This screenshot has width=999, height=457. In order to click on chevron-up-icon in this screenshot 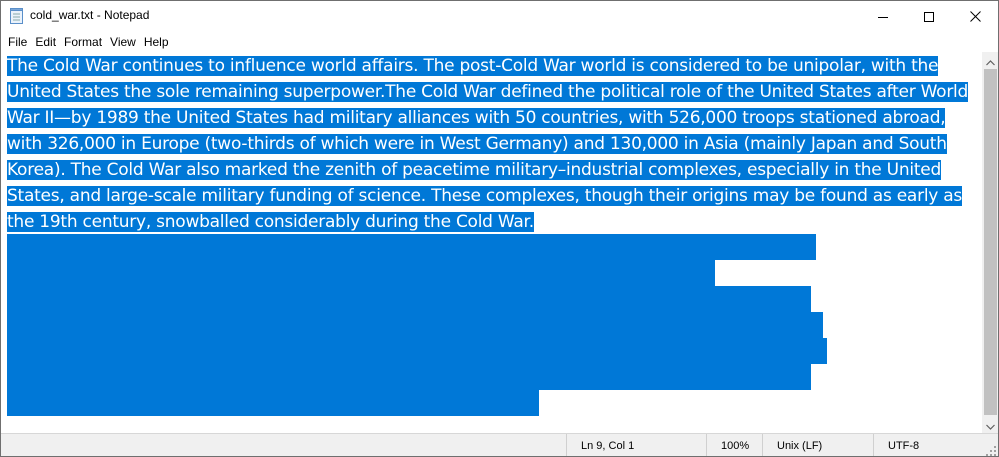, I will do `click(990, 60)`.